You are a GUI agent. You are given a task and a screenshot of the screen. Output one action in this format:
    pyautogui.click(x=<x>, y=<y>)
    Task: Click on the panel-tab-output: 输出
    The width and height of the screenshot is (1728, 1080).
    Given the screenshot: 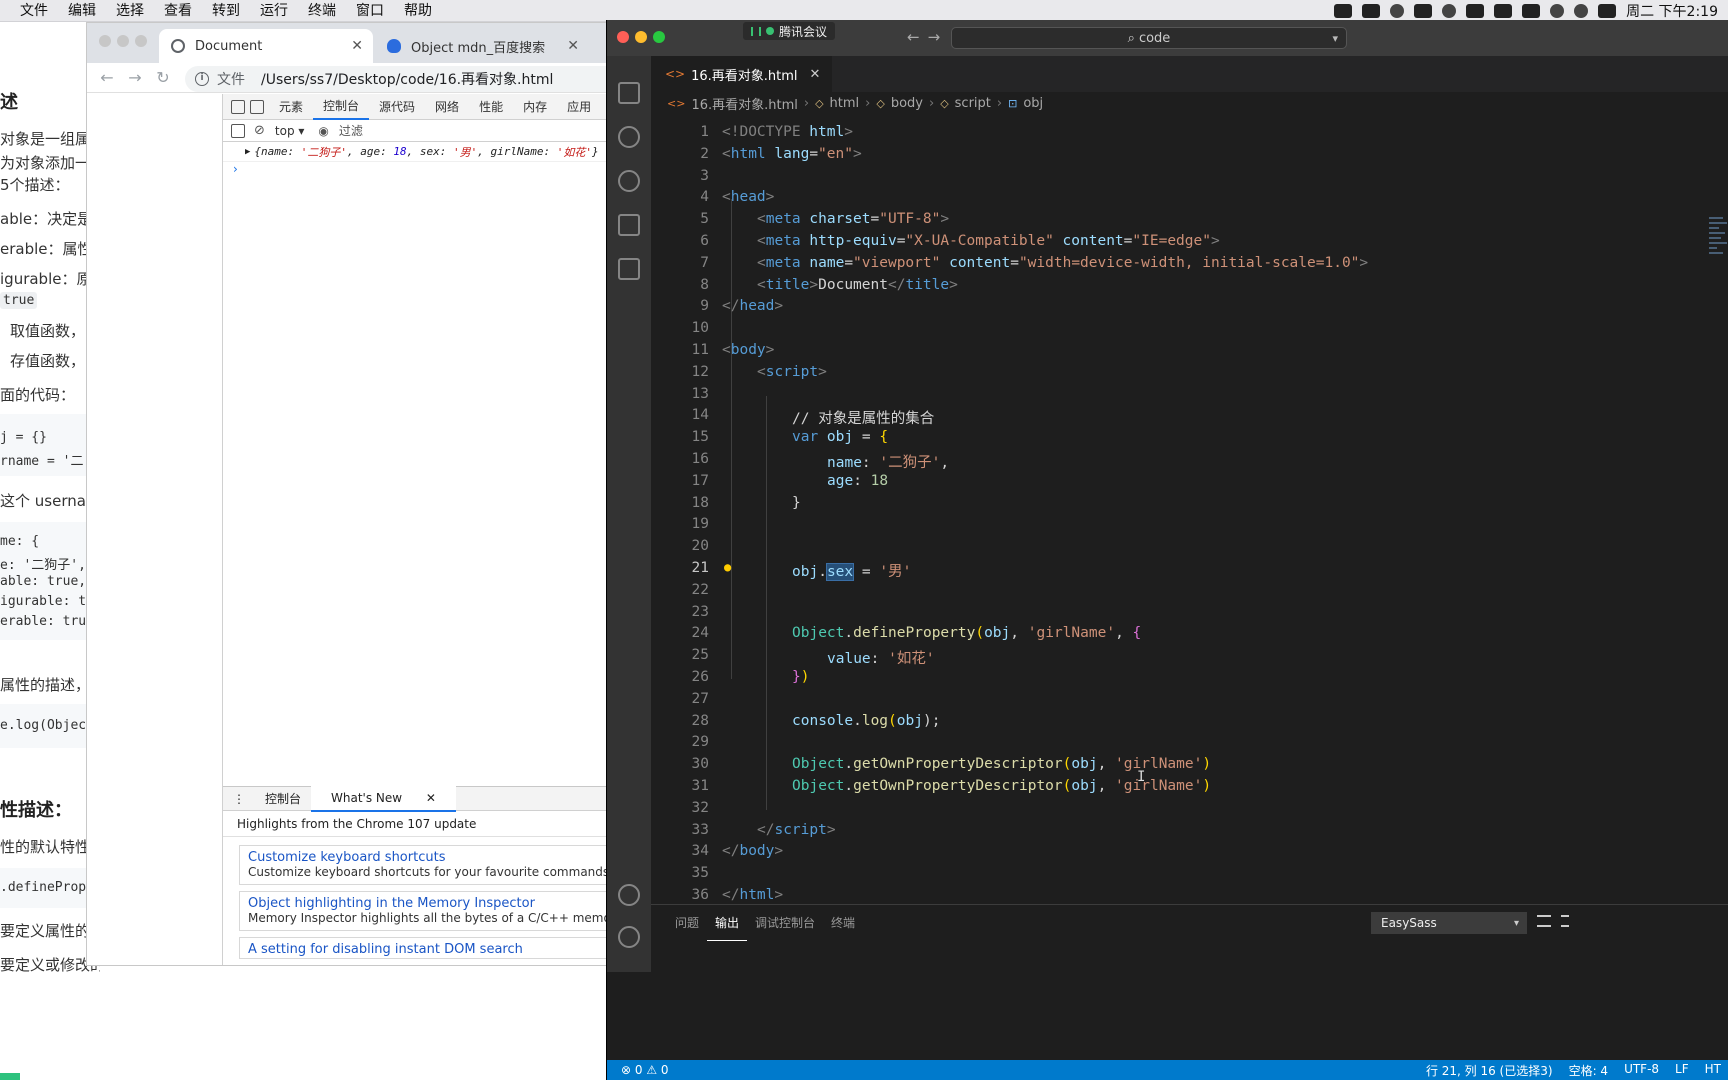 What is the action you would take?
    pyautogui.click(x=727, y=923)
    